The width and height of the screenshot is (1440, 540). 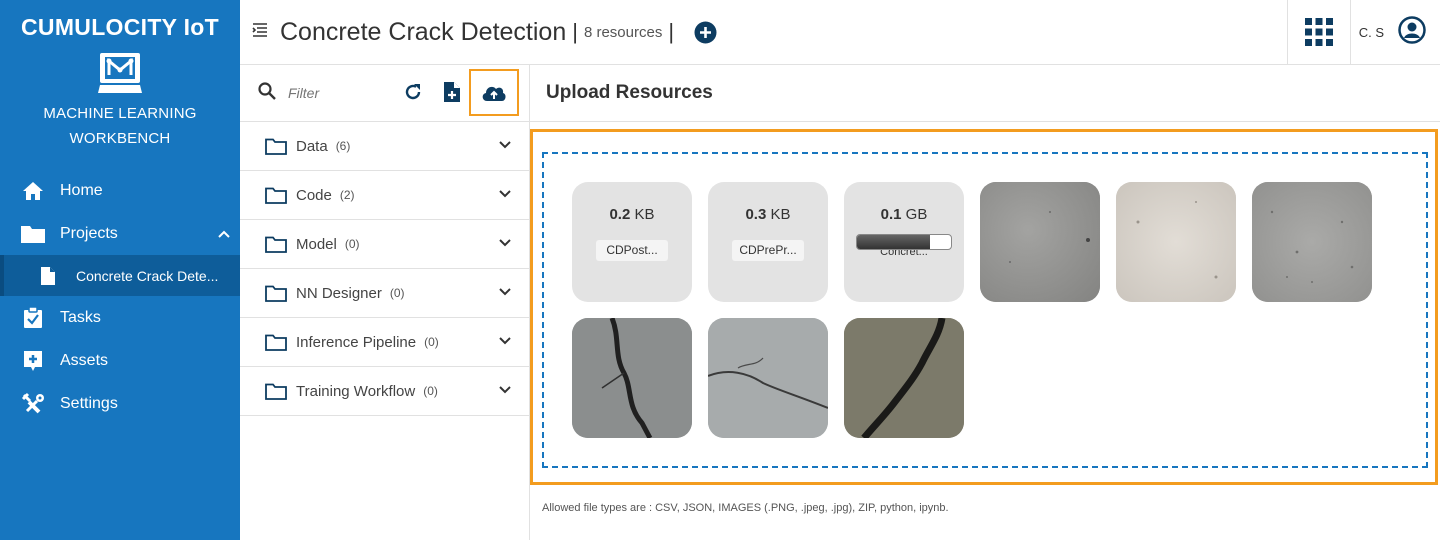 What do you see at coordinates (314, 195) in the screenshot?
I see `category-label: Code` at bounding box center [314, 195].